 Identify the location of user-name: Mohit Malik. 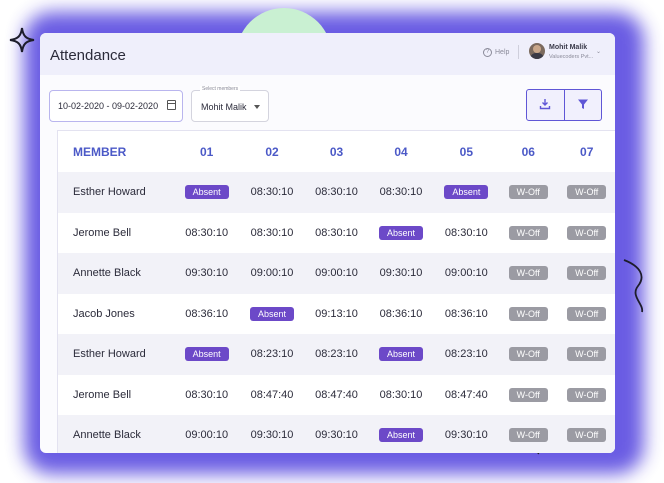
(568, 47).